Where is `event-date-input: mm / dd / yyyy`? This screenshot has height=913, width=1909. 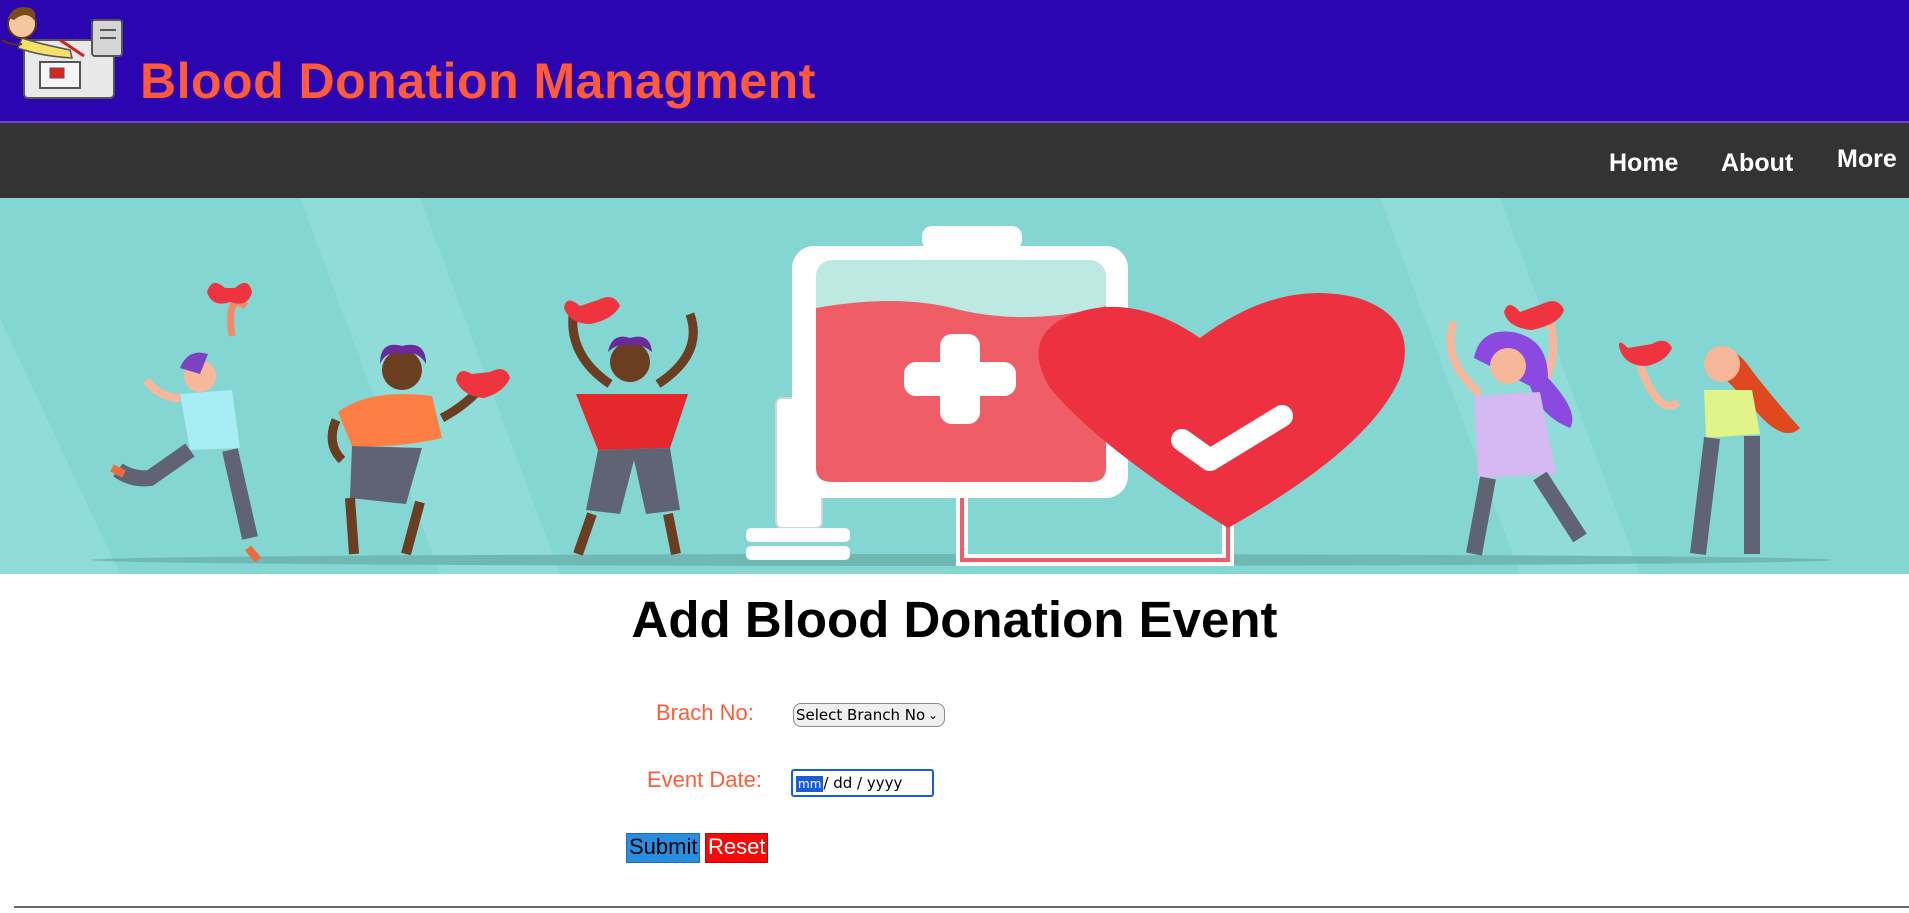
event-date-input: mm / dd / yyyy is located at coordinates (862, 783).